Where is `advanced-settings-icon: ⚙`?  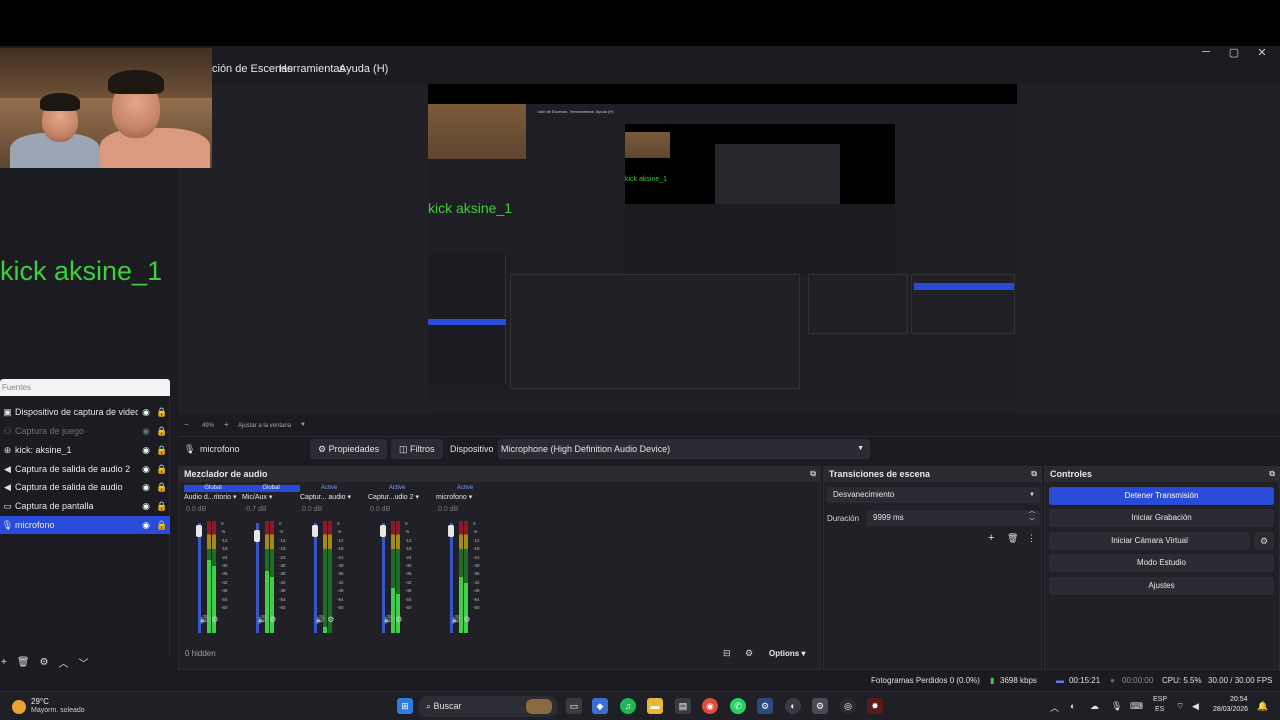
advanced-settings-icon: ⚙ is located at coordinates (749, 653).